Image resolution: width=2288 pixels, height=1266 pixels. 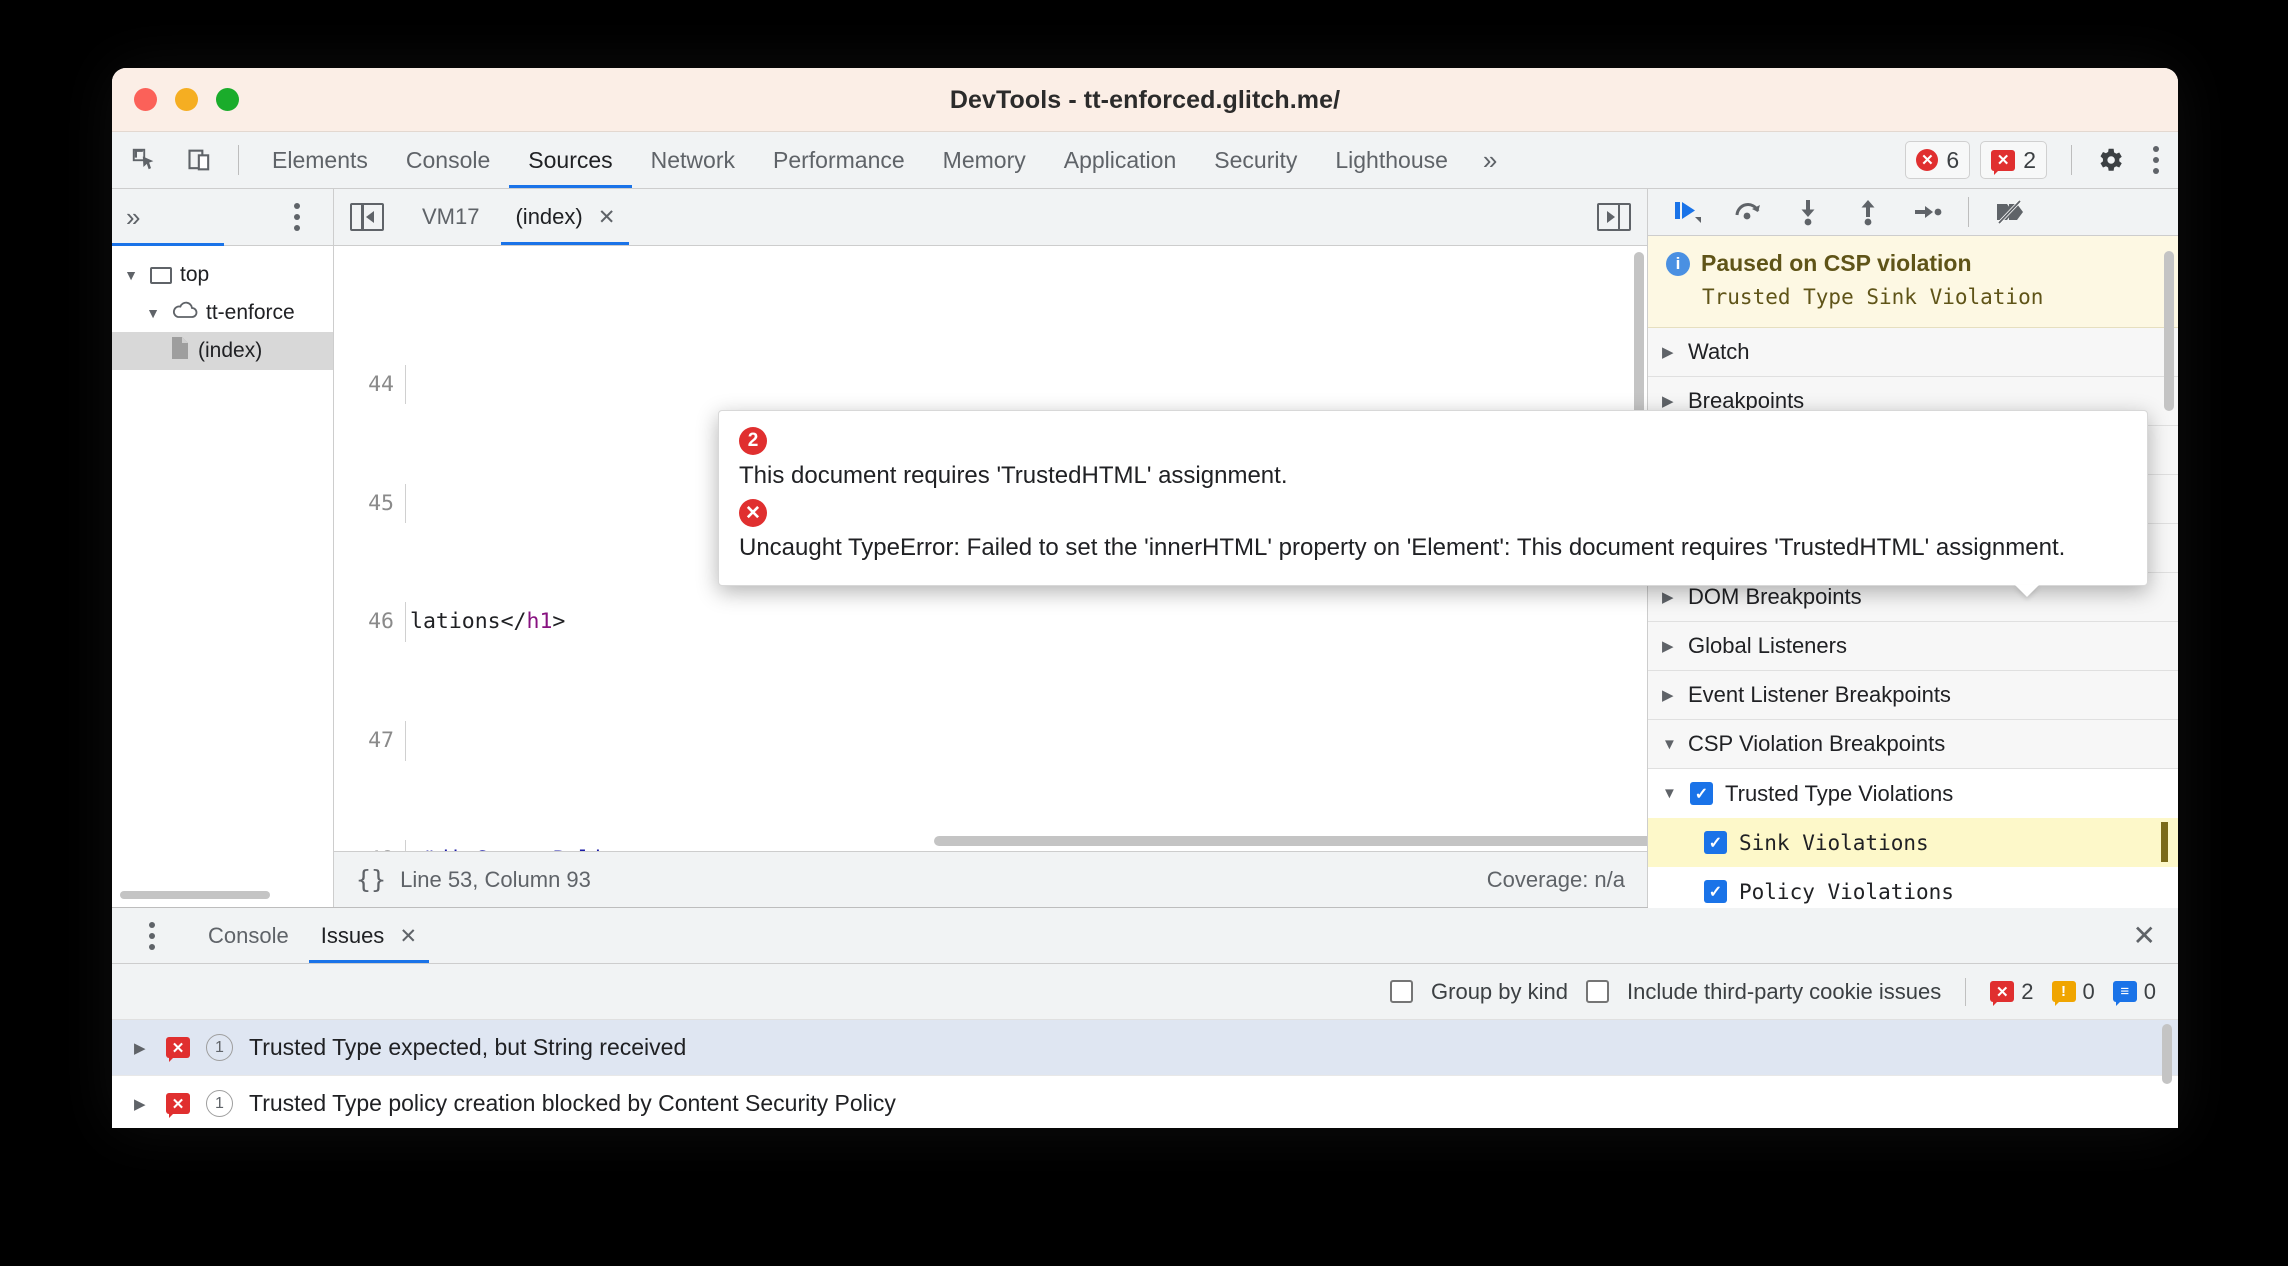 What do you see at coordinates (571, 160) in the screenshot?
I see `tab-sources: Sources` at bounding box center [571, 160].